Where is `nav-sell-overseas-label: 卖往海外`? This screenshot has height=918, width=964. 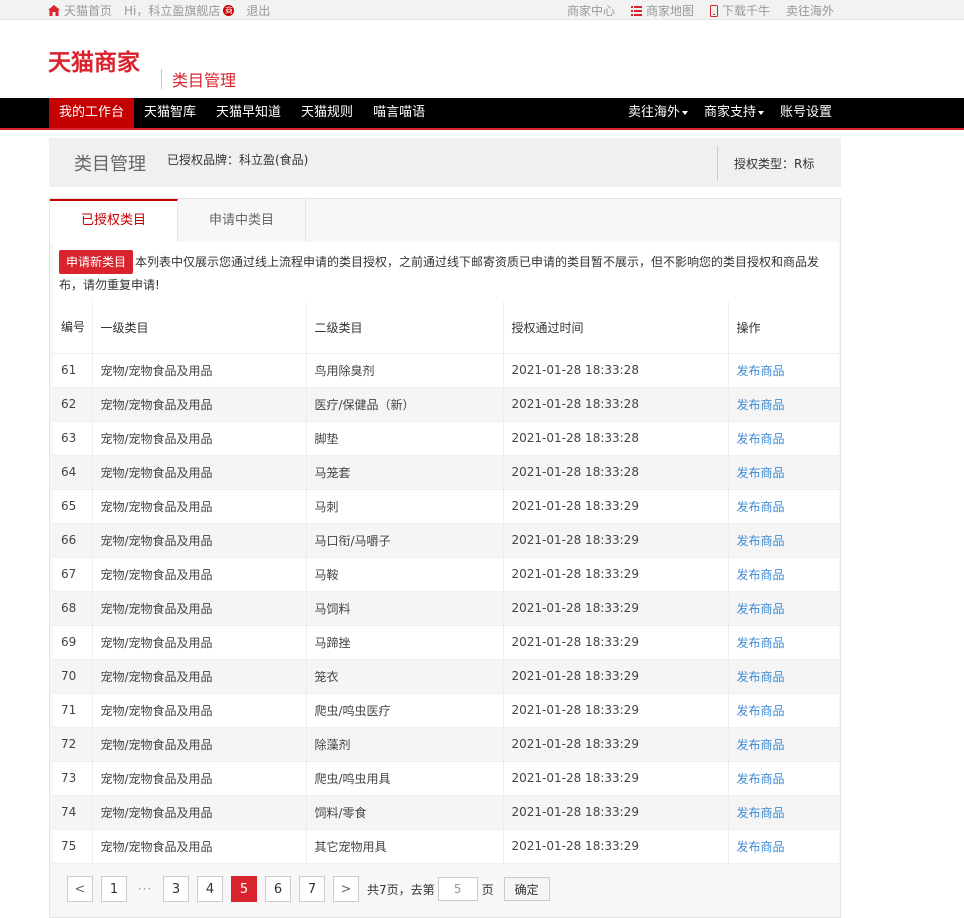 nav-sell-overseas-label: 卖往海外 is located at coordinates (653, 112).